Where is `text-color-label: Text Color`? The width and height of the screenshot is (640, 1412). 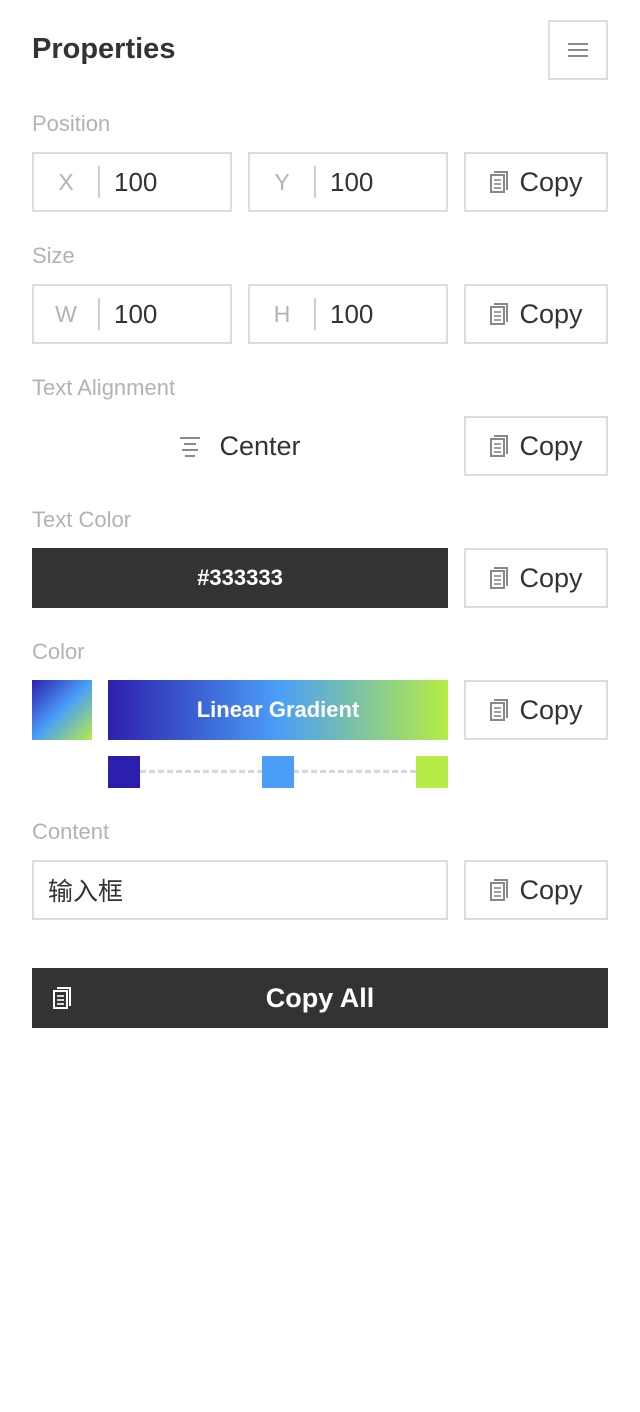
text-color-label: Text Color is located at coordinates (82, 519).